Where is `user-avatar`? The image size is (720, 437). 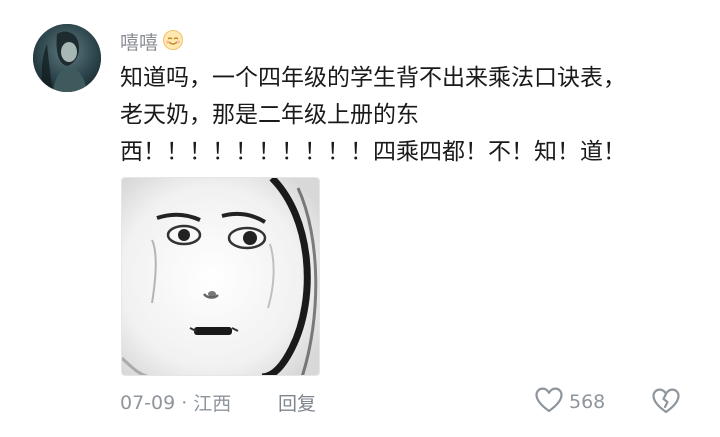 user-avatar is located at coordinates (67, 58).